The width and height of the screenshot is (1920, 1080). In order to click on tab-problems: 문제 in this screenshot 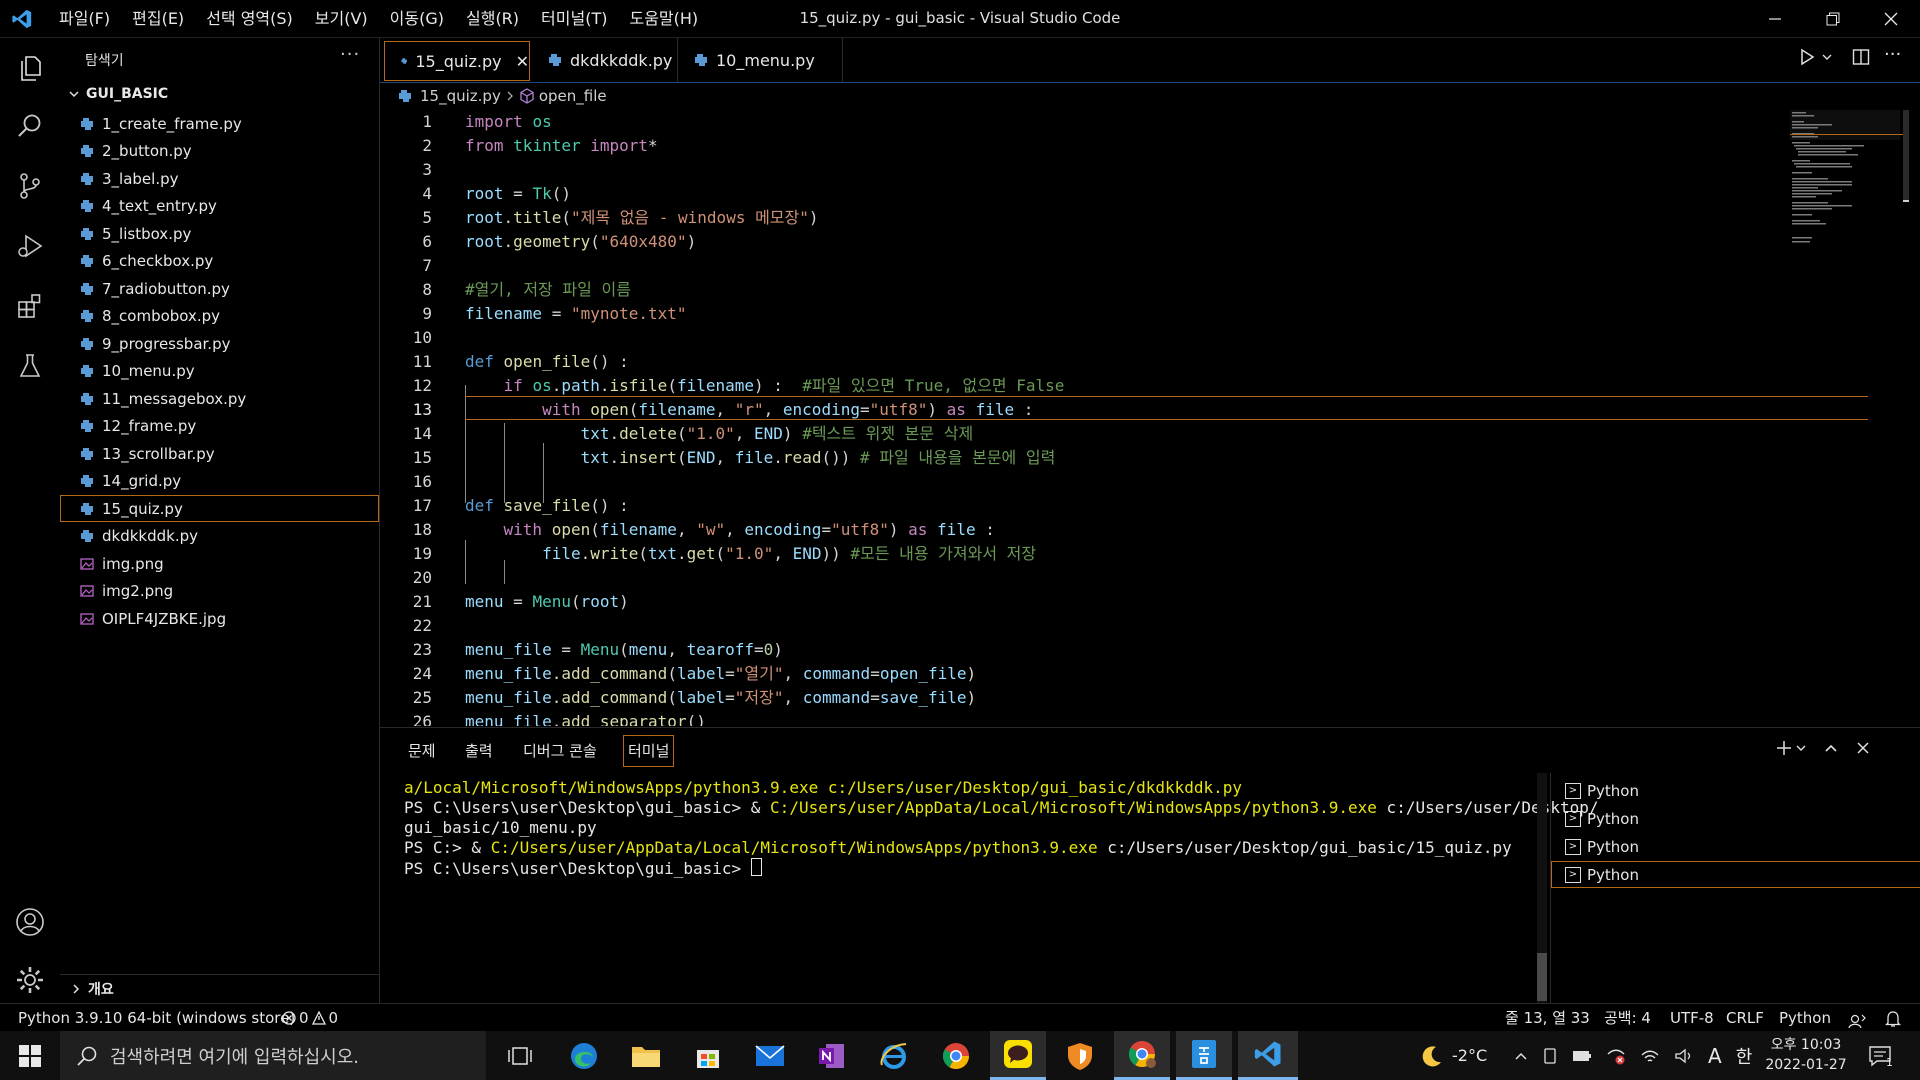, I will do `click(422, 751)`.